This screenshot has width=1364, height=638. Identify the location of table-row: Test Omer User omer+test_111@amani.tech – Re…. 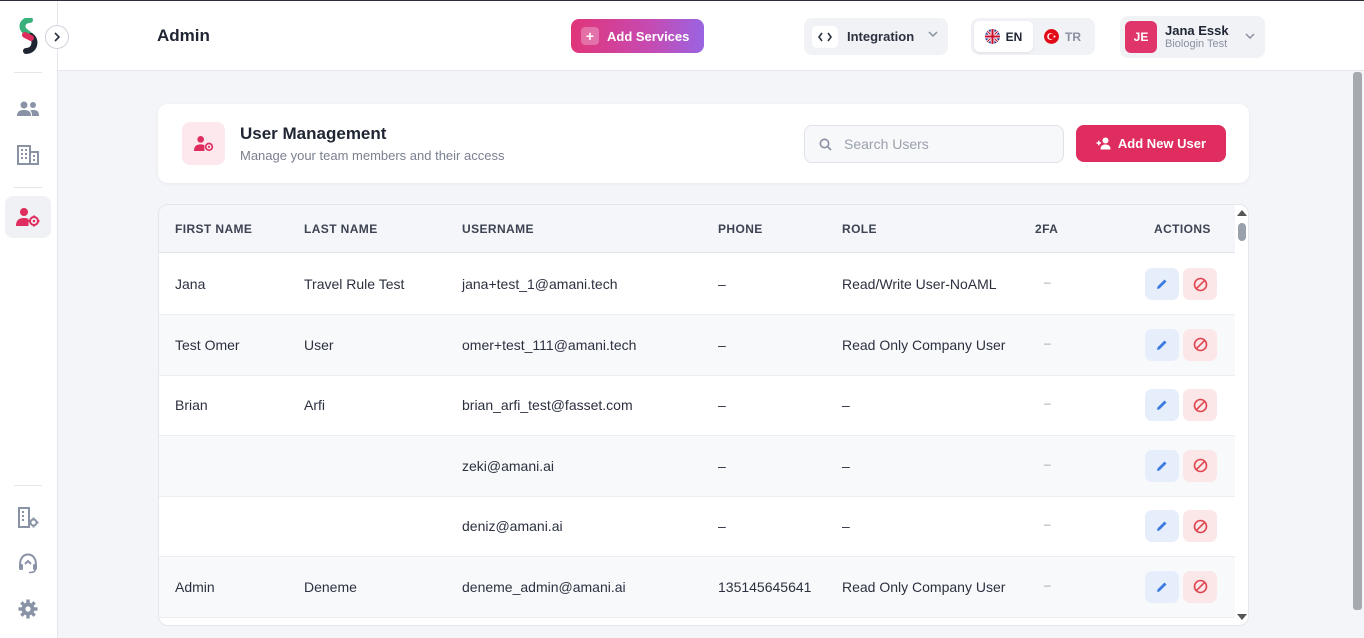
(697, 345).